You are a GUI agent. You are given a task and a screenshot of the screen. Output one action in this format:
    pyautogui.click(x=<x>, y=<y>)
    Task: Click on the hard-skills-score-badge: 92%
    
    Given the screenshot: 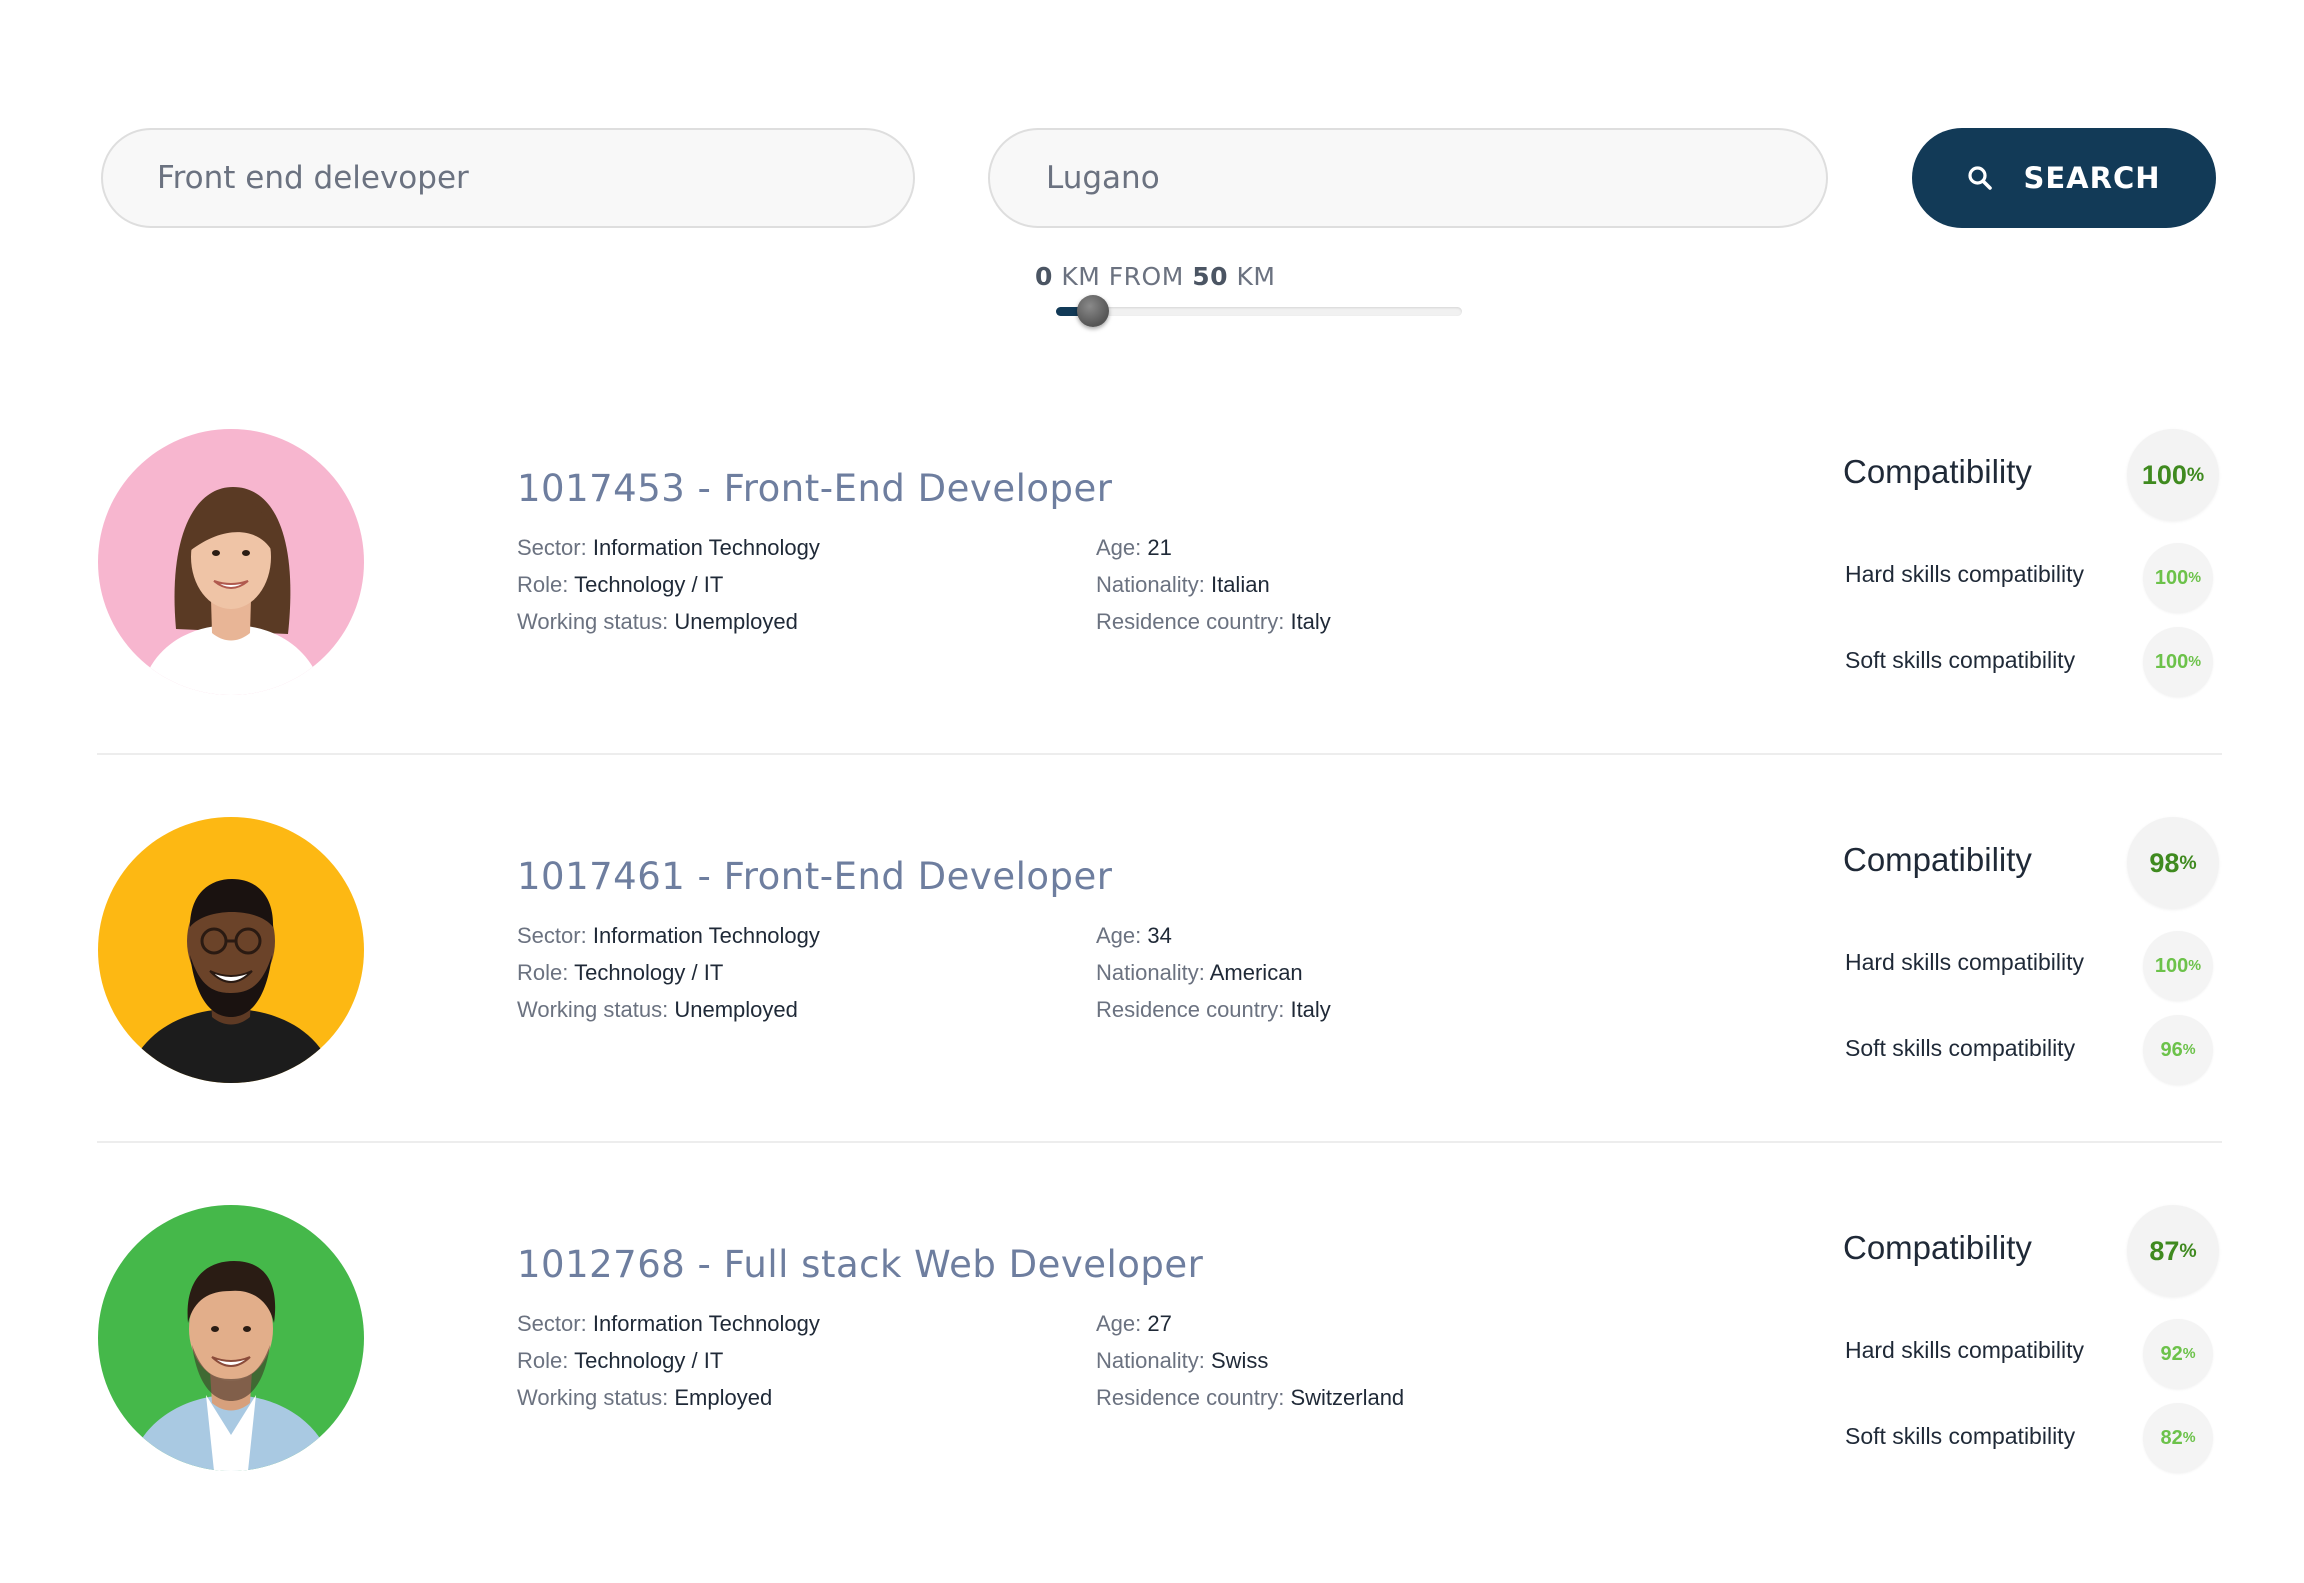 What is the action you would take?
    pyautogui.click(x=2178, y=1354)
    